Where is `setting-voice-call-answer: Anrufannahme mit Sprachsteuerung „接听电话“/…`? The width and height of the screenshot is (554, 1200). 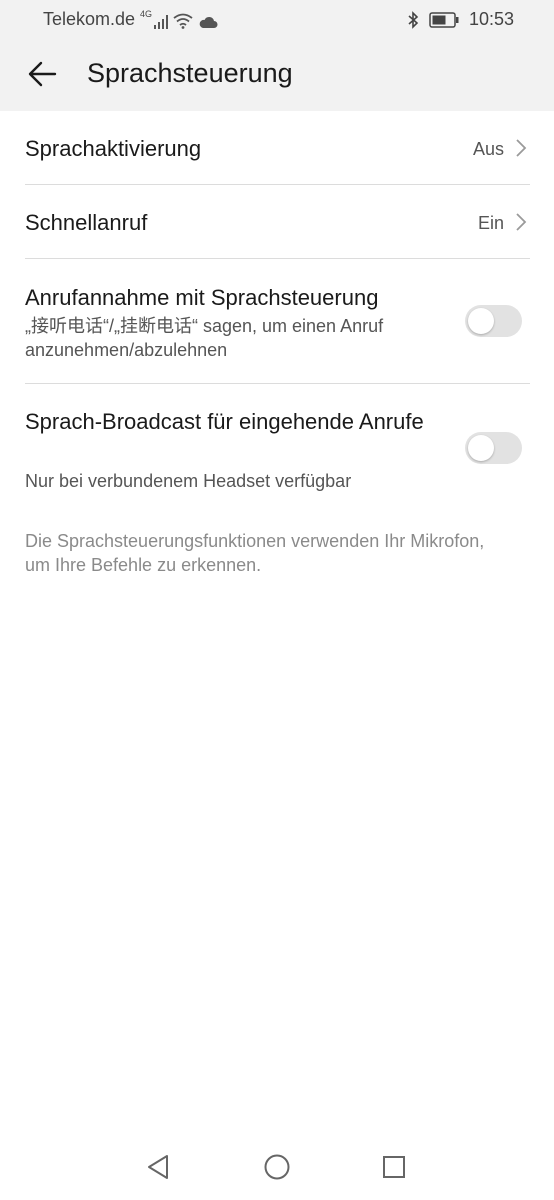 setting-voice-call-answer: Anrufannahme mit Sprachsteuerung „接听电话“/… is located at coordinates (277, 321).